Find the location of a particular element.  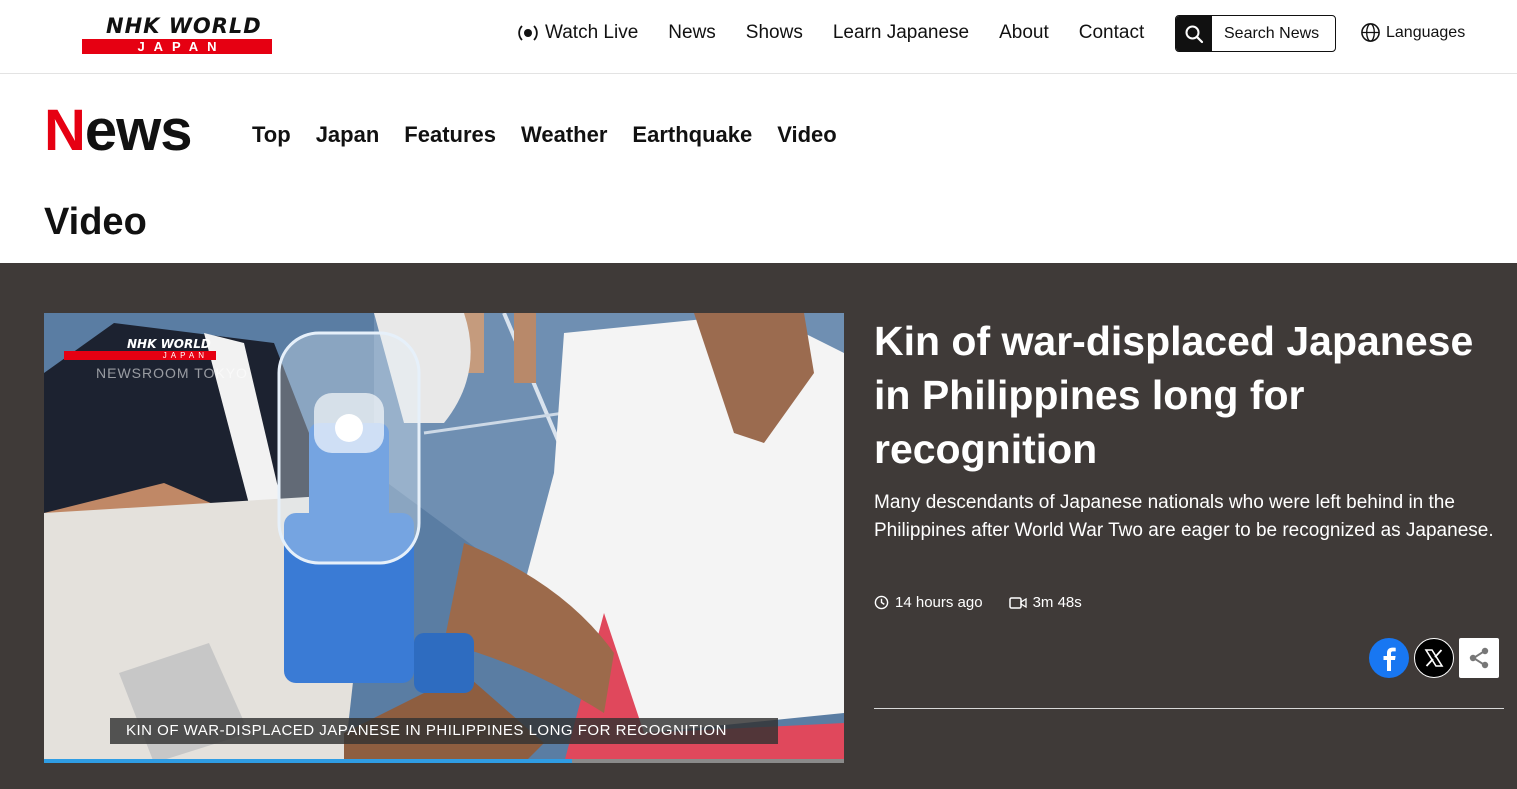

logo-wordmark: NHK WORLD is located at coordinates (184, 26).